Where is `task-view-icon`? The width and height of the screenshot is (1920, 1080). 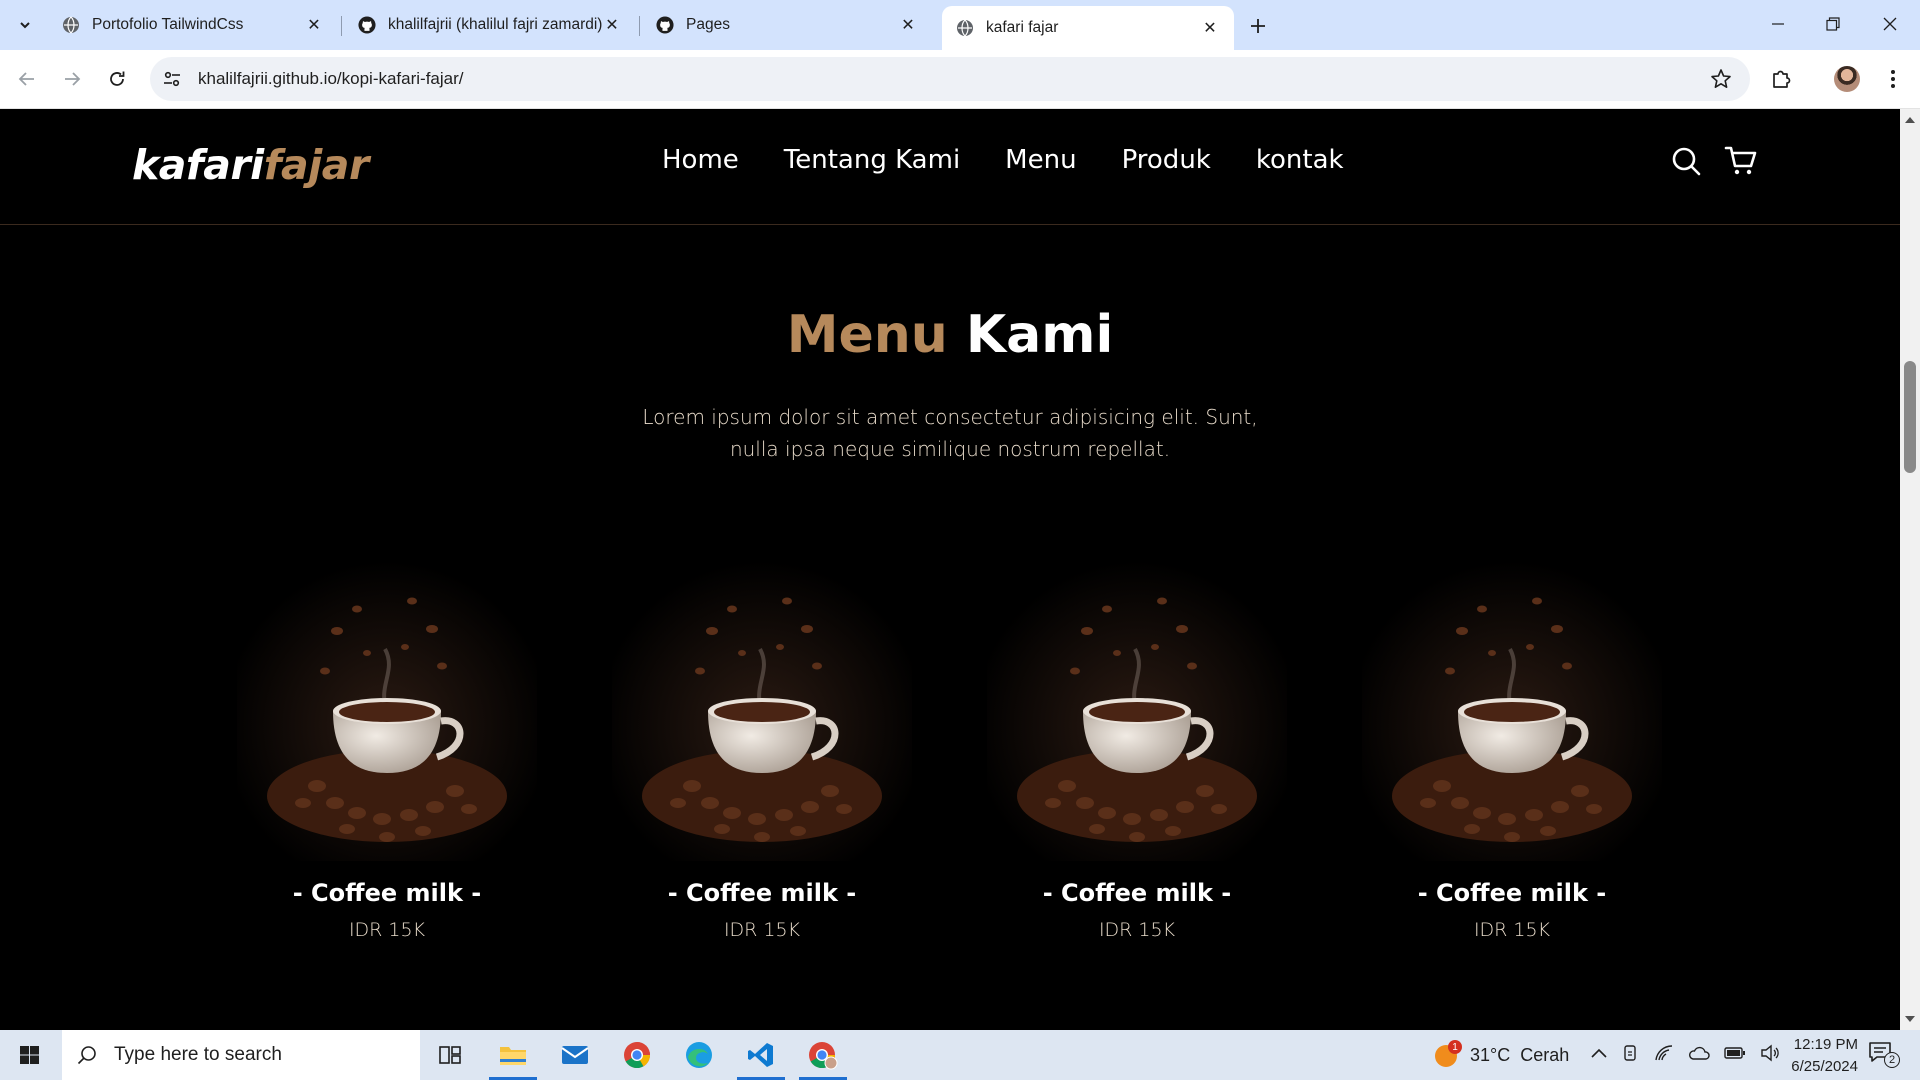
task-view-icon is located at coordinates (450, 1055).